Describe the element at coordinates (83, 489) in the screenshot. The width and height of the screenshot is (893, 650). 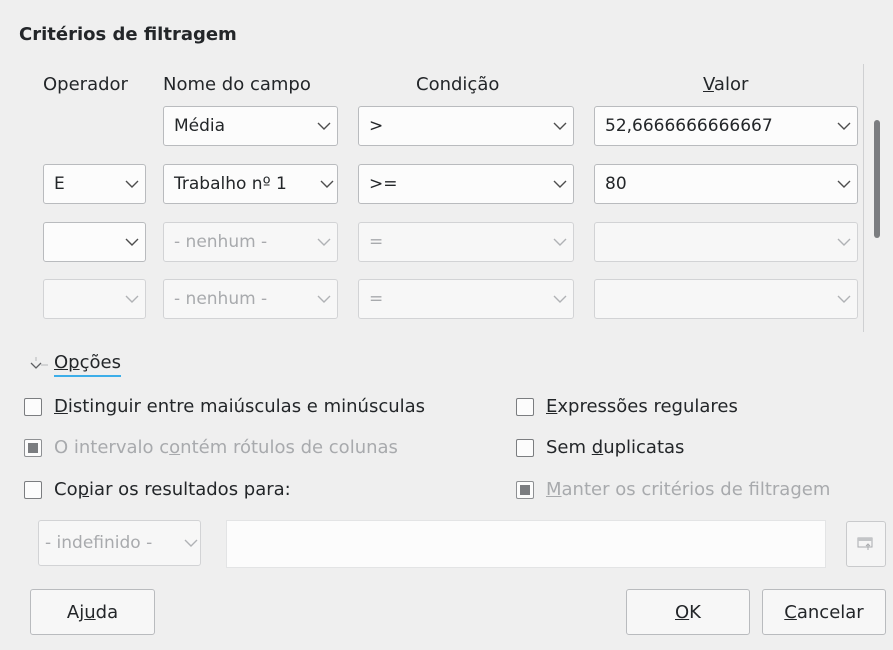
I see `copy-results-accel: p` at that location.